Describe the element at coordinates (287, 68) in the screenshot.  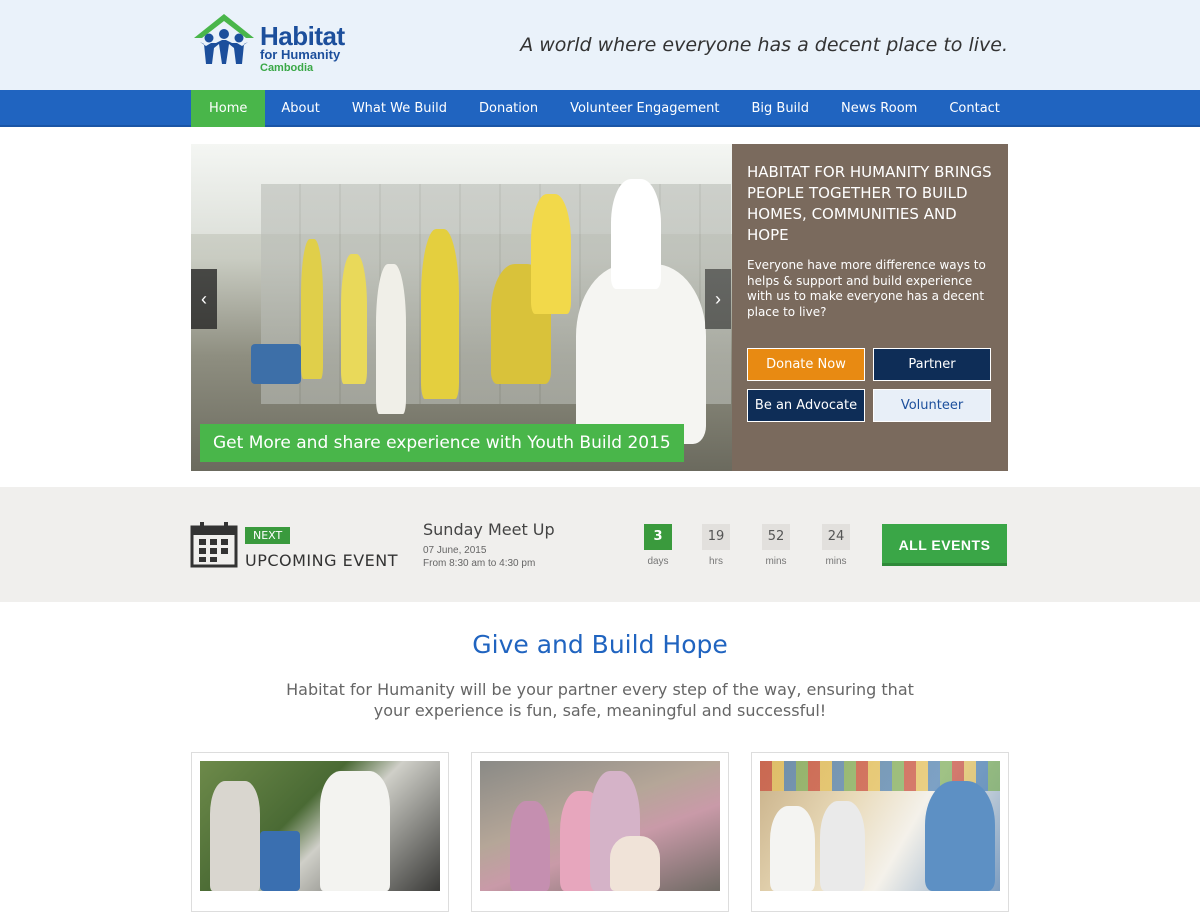
I see `logo-country: Cambodia` at that location.